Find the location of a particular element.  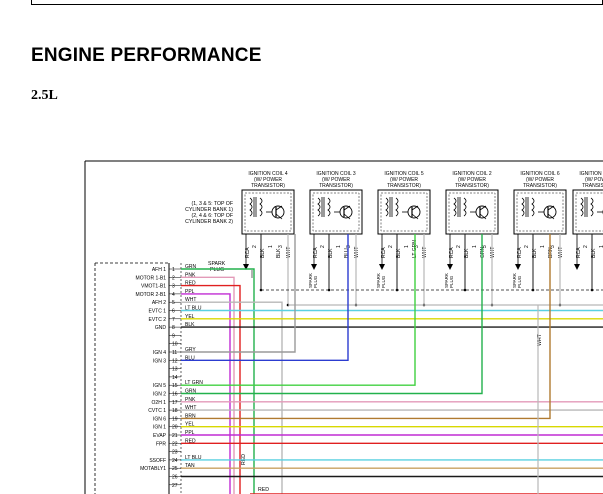

pin-number: 23 is located at coordinates (175, 453).